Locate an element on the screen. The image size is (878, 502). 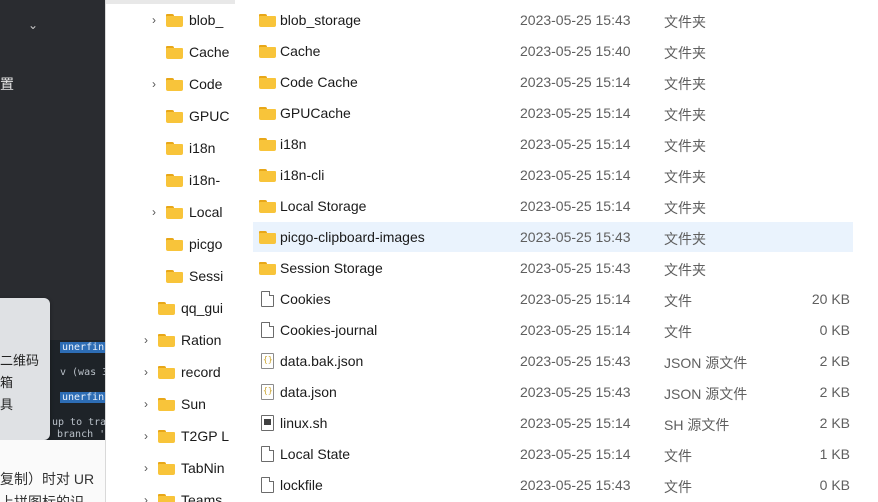
file-name: Session Storage is located at coordinates (331, 268).